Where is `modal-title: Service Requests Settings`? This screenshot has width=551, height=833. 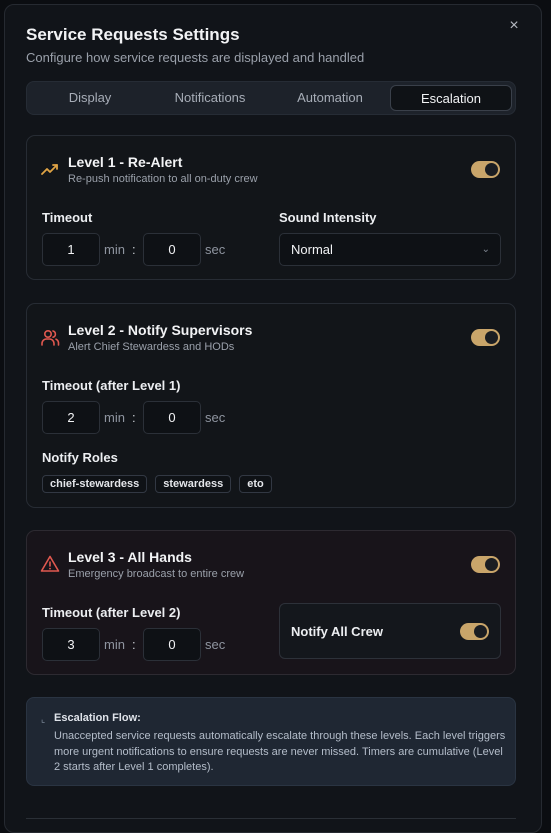
modal-title: Service Requests Settings is located at coordinates (133, 34).